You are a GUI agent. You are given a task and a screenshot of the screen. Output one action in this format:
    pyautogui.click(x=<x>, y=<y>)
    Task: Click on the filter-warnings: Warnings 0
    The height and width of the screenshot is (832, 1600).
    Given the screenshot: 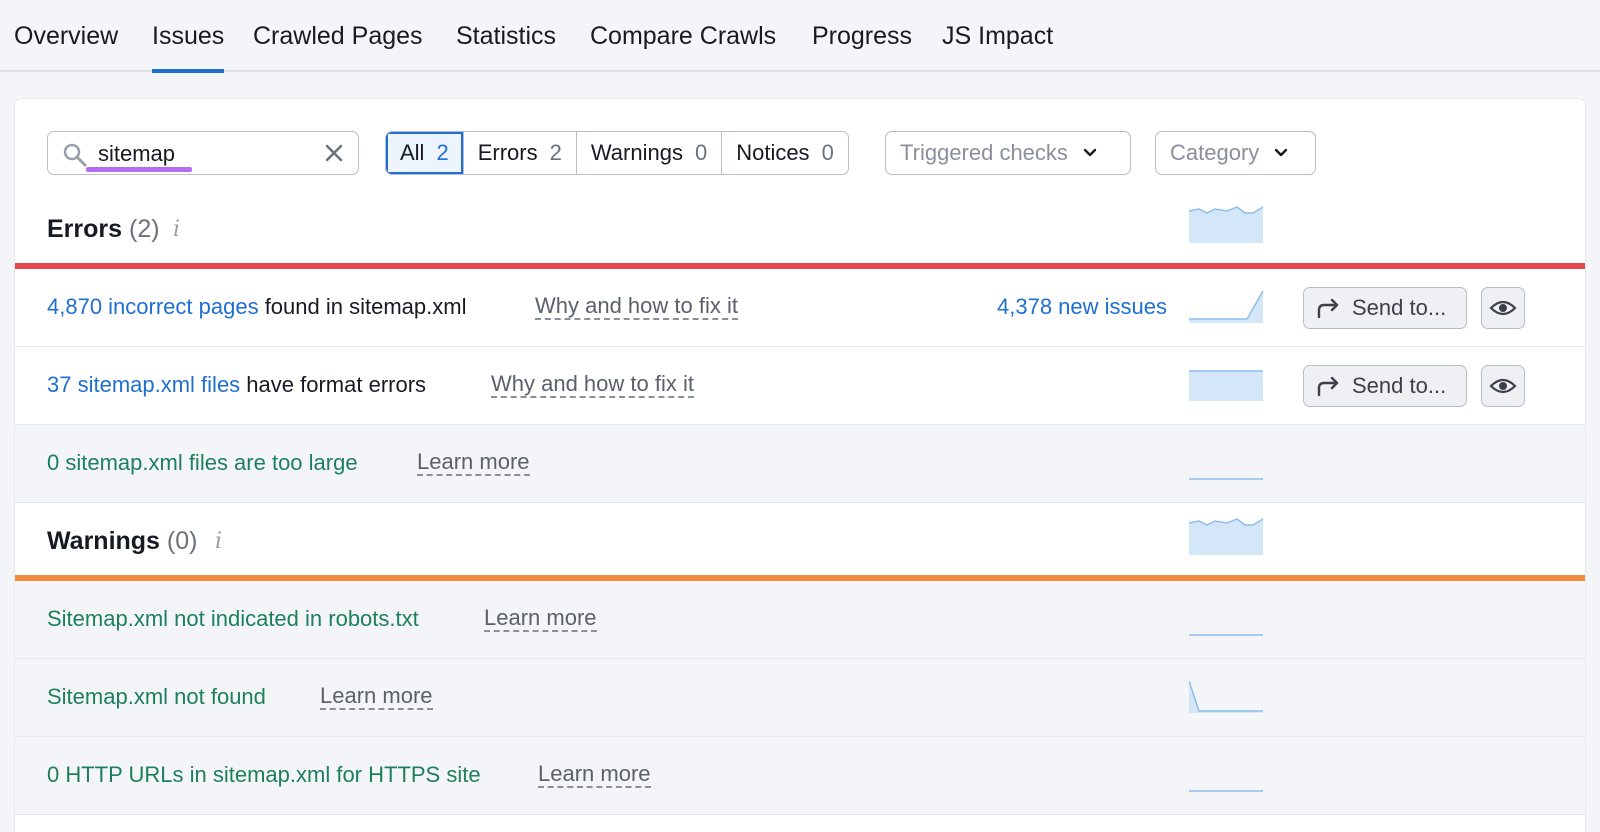 What is the action you would take?
    pyautogui.click(x=650, y=153)
    